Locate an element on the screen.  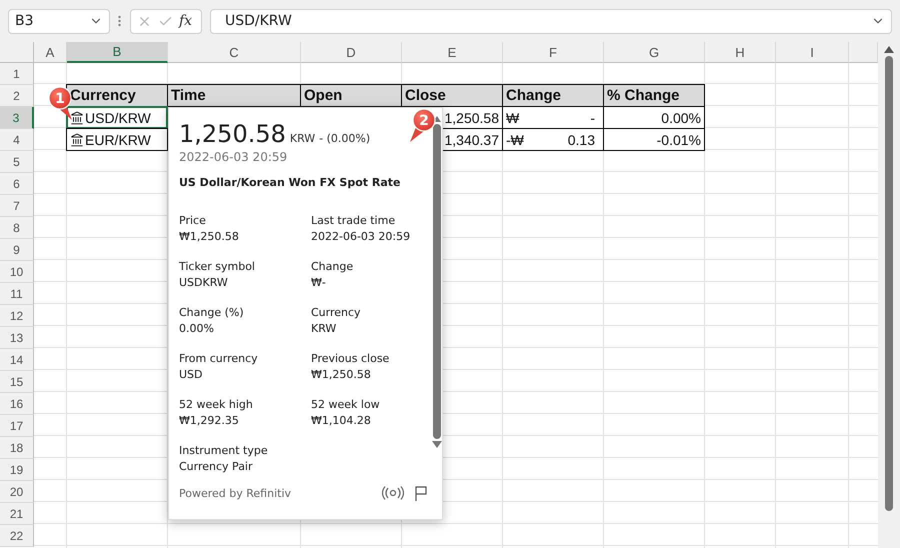
insert-function-button: fx is located at coordinates (185, 21).